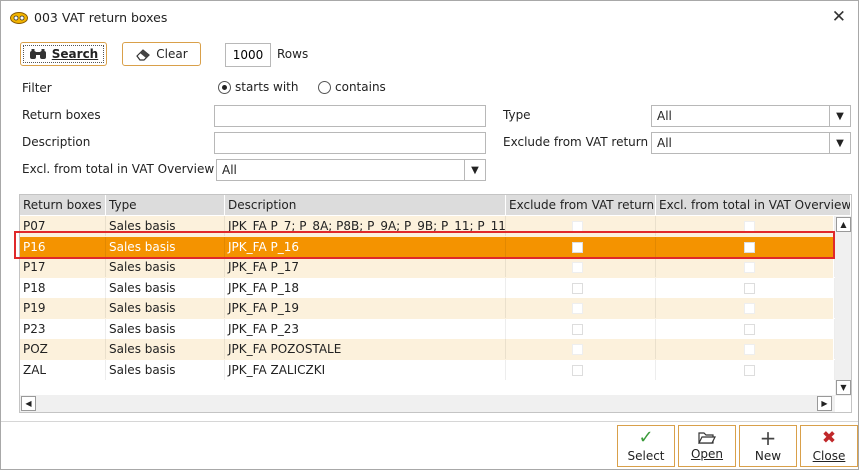 This screenshot has height=470, width=859. I want to click on type-select: All ▼, so click(751, 116).